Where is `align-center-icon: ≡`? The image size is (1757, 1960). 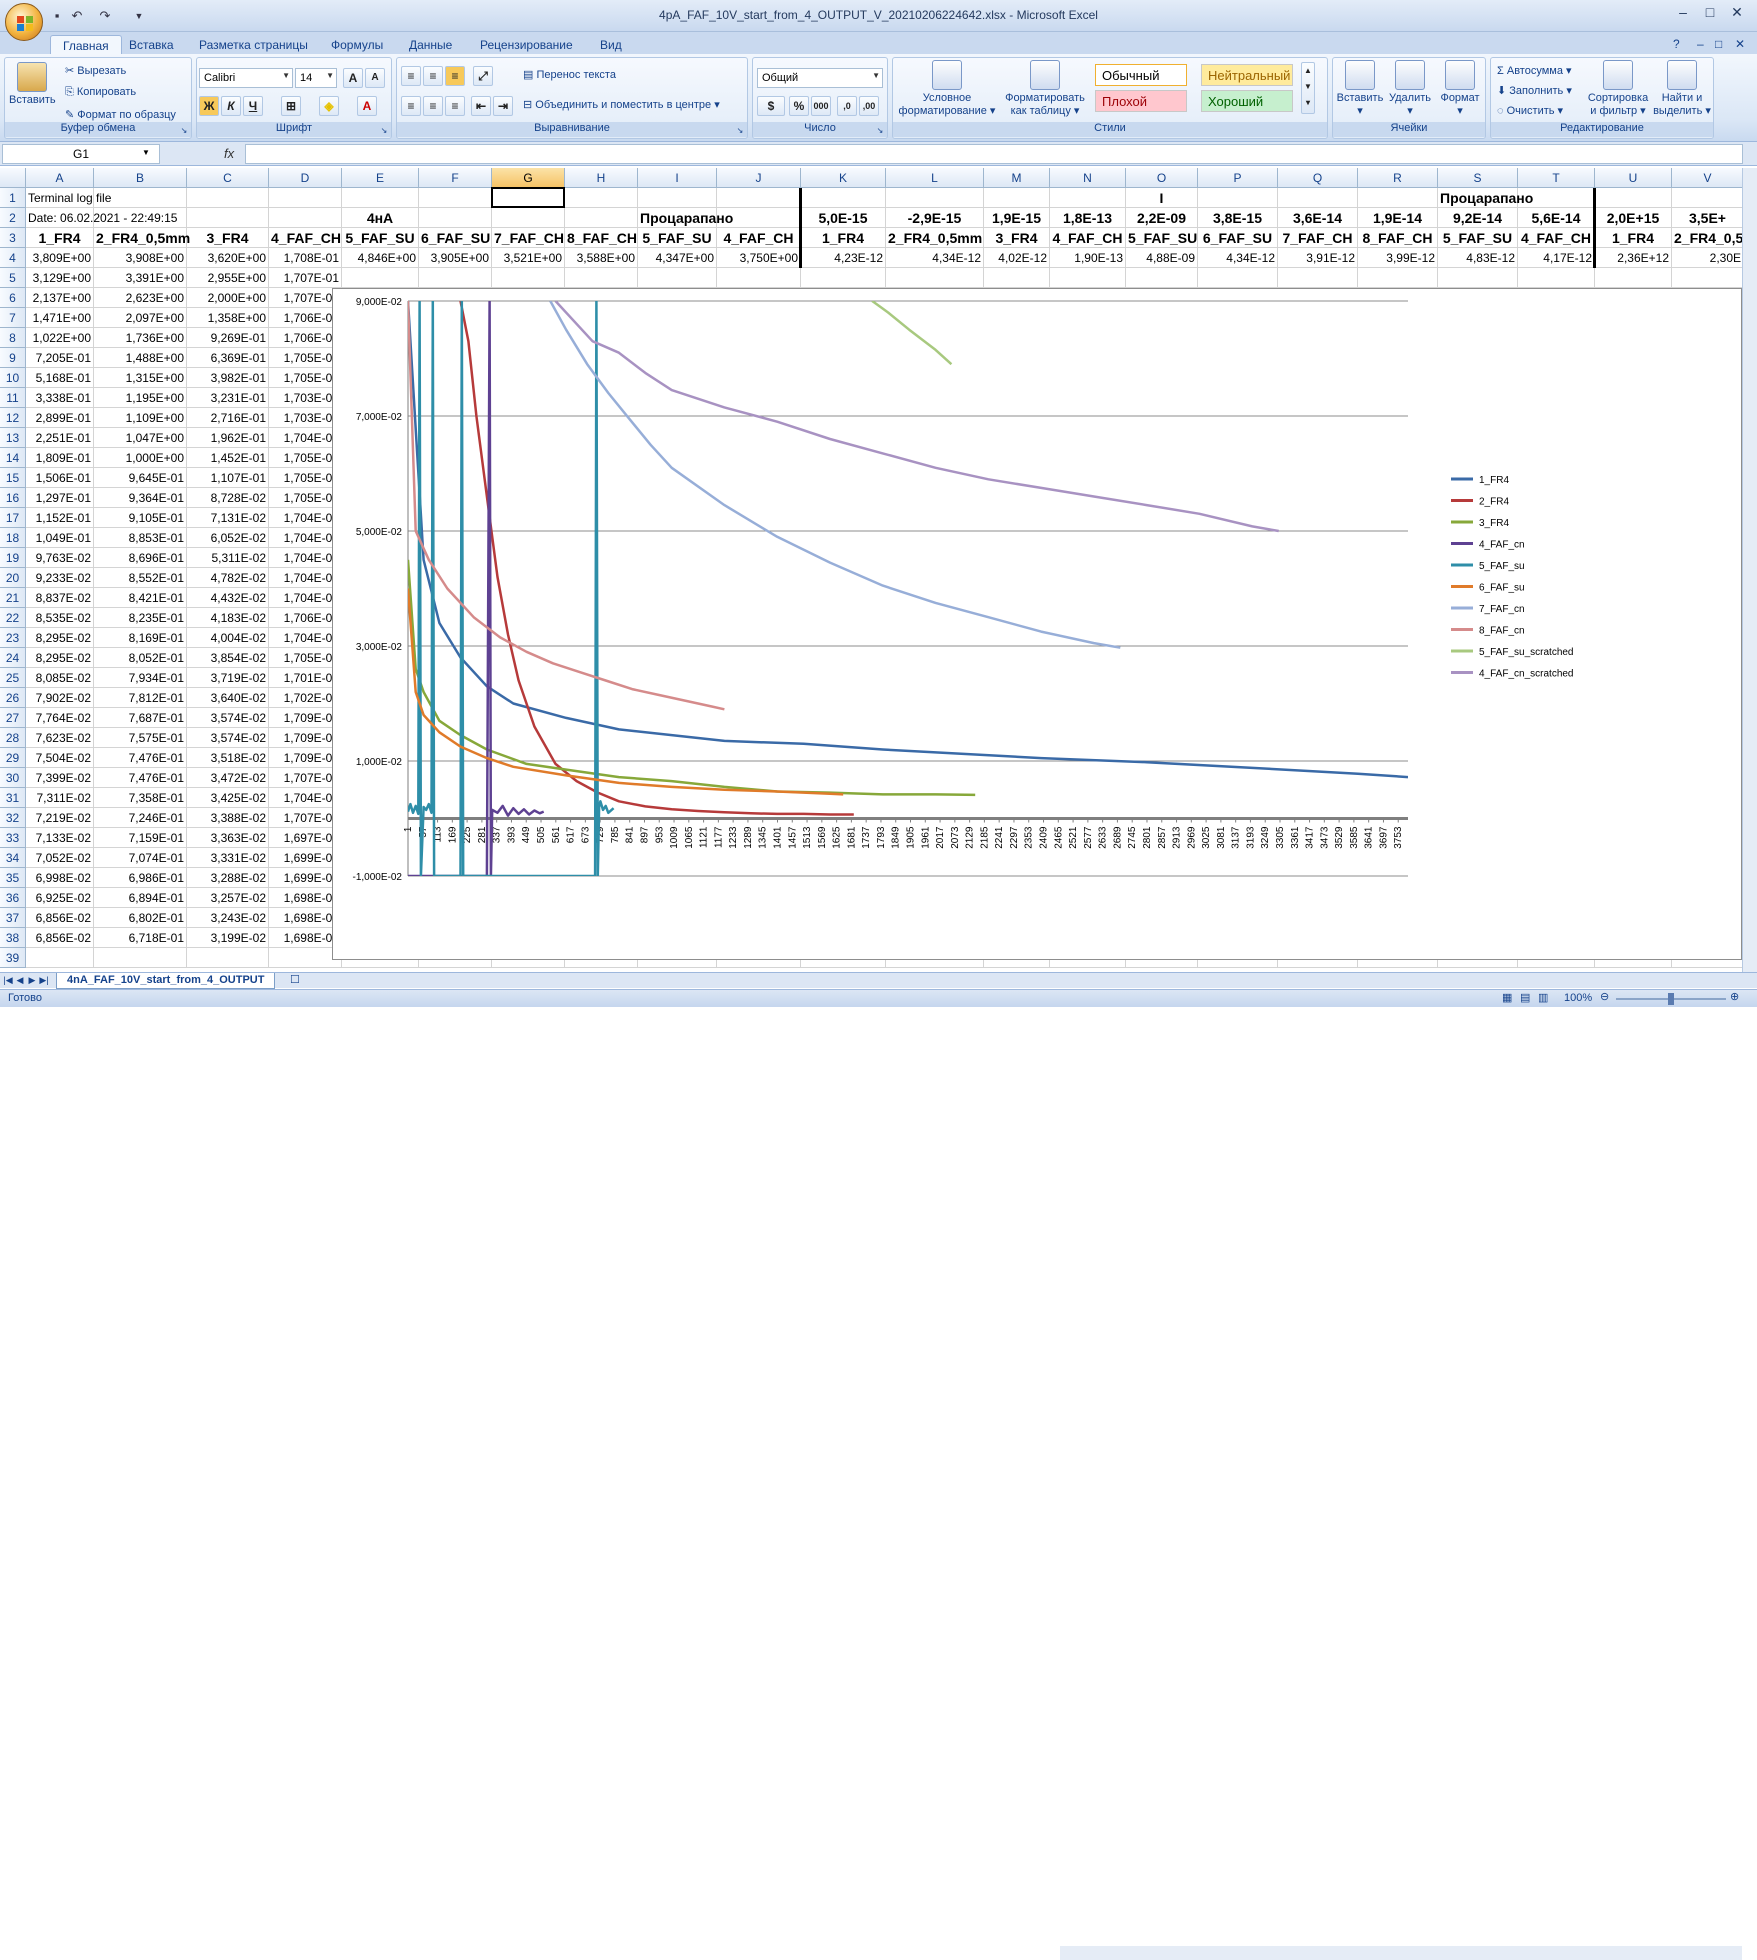
align-center-icon: ≡ is located at coordinates (433, 106).